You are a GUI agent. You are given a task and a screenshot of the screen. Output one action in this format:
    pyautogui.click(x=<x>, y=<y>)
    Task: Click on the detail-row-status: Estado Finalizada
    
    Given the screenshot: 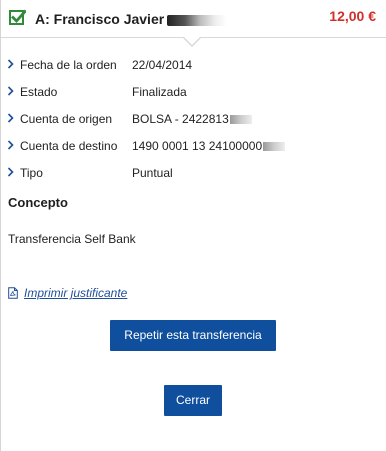 What is the action you would take?
    pyautogui.click(x=193, y=96)
    